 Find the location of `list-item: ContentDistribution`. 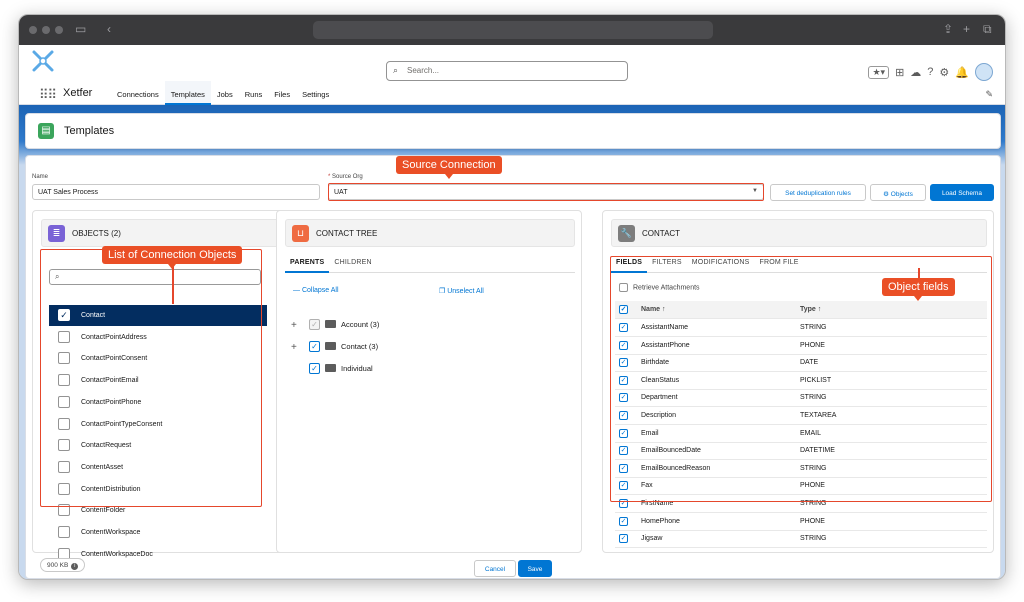

list-item: ContentDistribution is located at coordinates (158, 489).